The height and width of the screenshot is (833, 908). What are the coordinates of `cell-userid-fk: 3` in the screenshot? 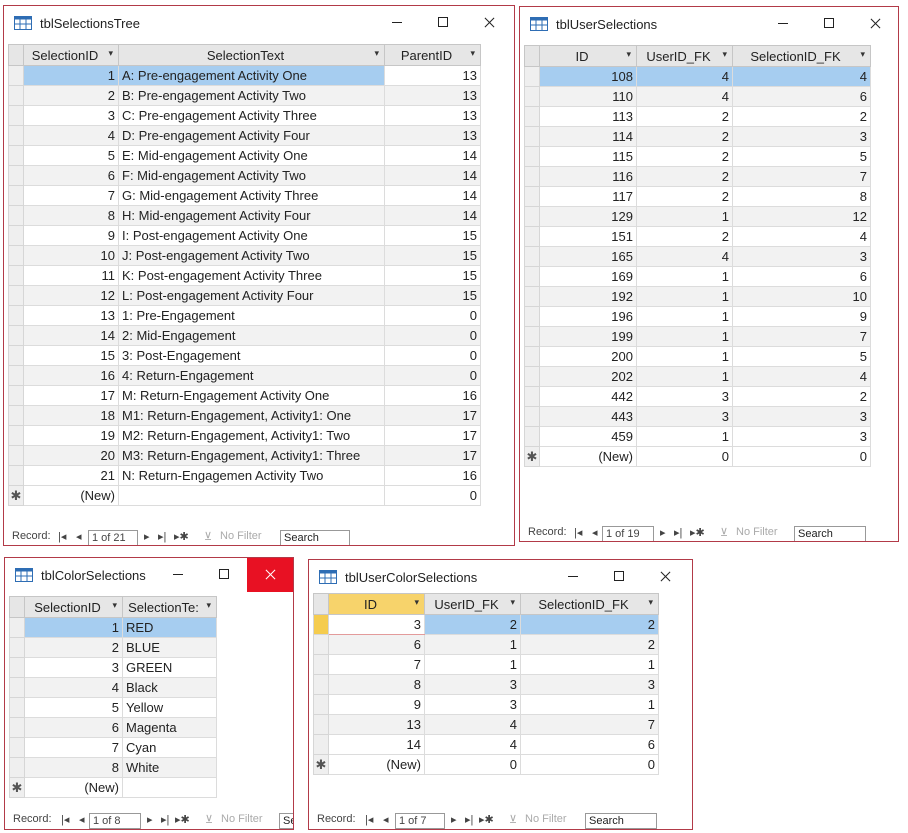 It's located at (684, 396).